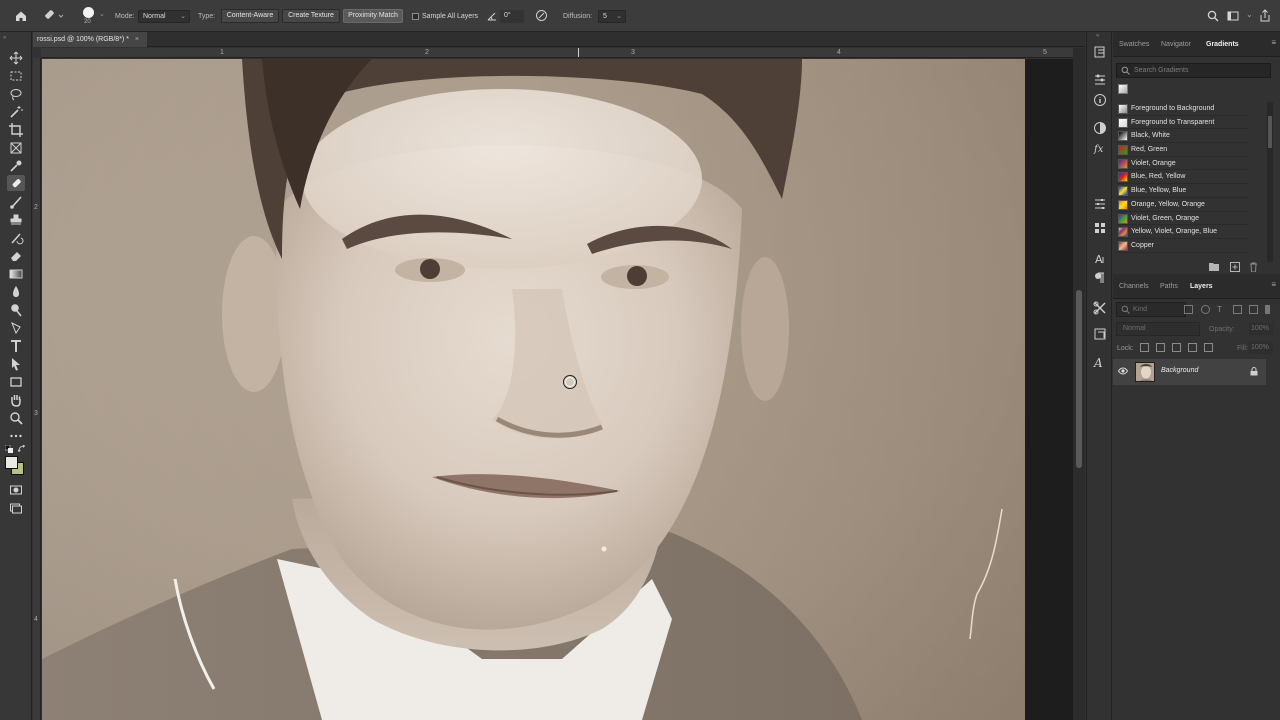 This screenshot has height=720, width=1280. What do you see at coordinates (1253, 309) in the screenshot?
I see `filter-smart-object-icon` at bounding box center [1253, 309].